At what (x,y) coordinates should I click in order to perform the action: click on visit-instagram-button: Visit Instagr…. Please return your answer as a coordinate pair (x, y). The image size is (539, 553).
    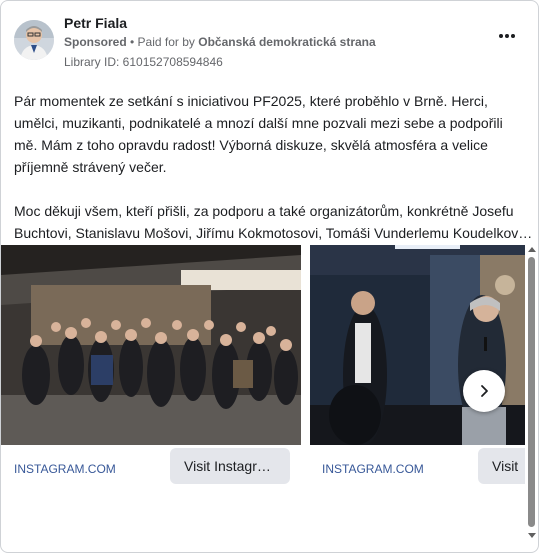
    Looking at the image, I should click on (230, 466).